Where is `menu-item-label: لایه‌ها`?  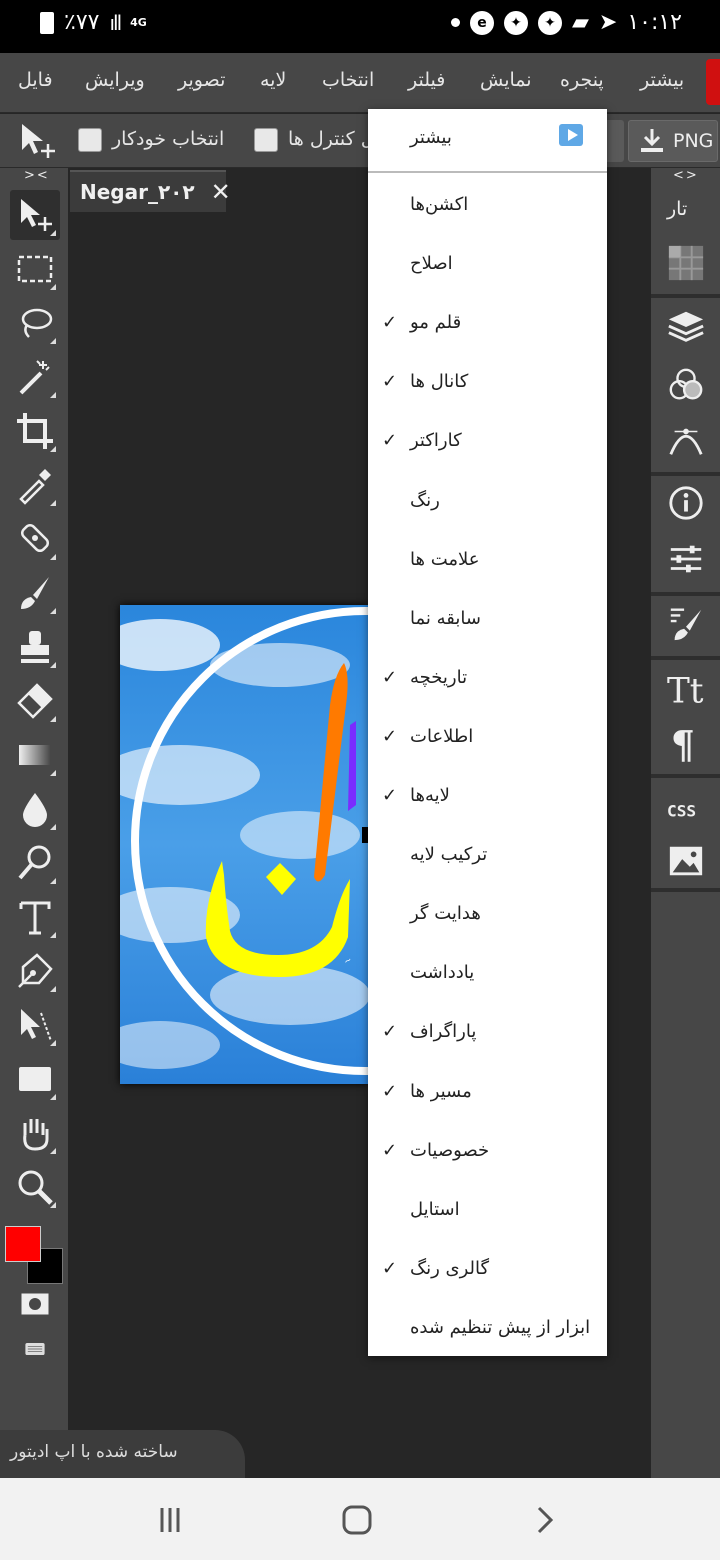 menu-item-label: لایه‌ها is located at coordinates (430, 795).